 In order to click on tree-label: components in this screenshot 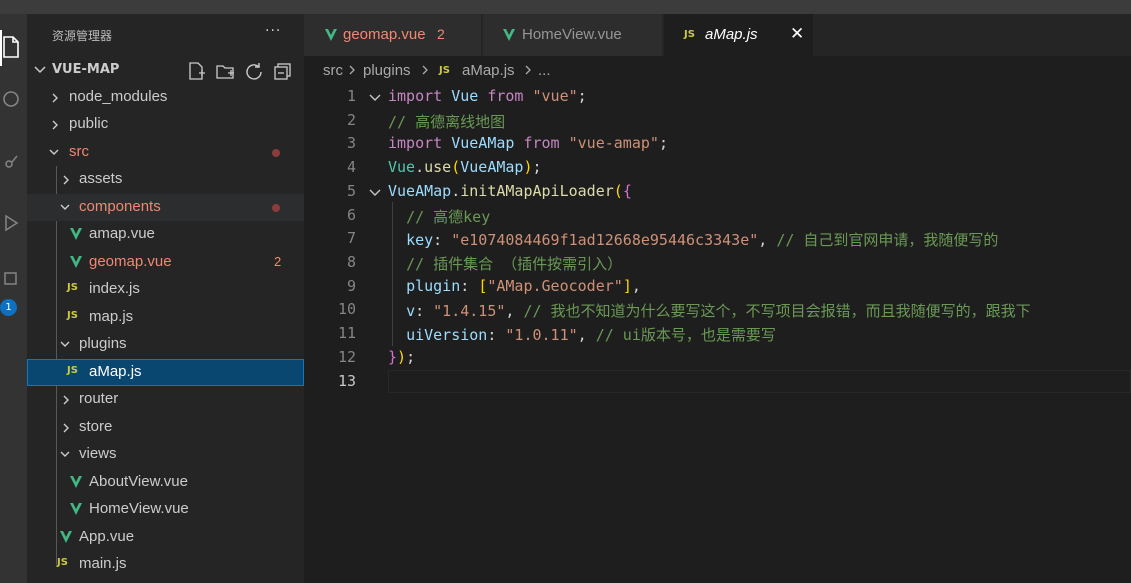, I will do `click(120, 206)`.